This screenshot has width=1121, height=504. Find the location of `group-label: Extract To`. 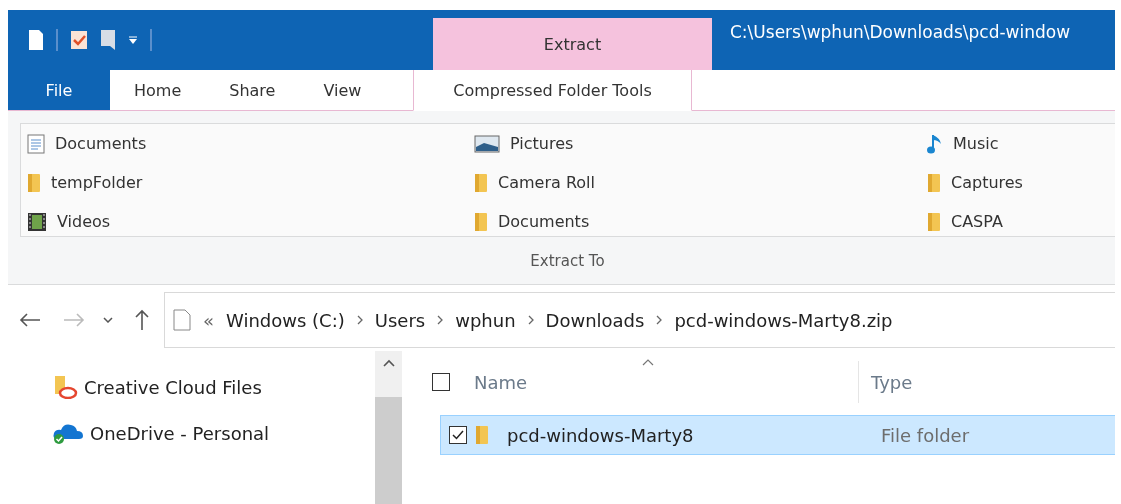

group-label: Extract To is located at coordinates (567, 260).